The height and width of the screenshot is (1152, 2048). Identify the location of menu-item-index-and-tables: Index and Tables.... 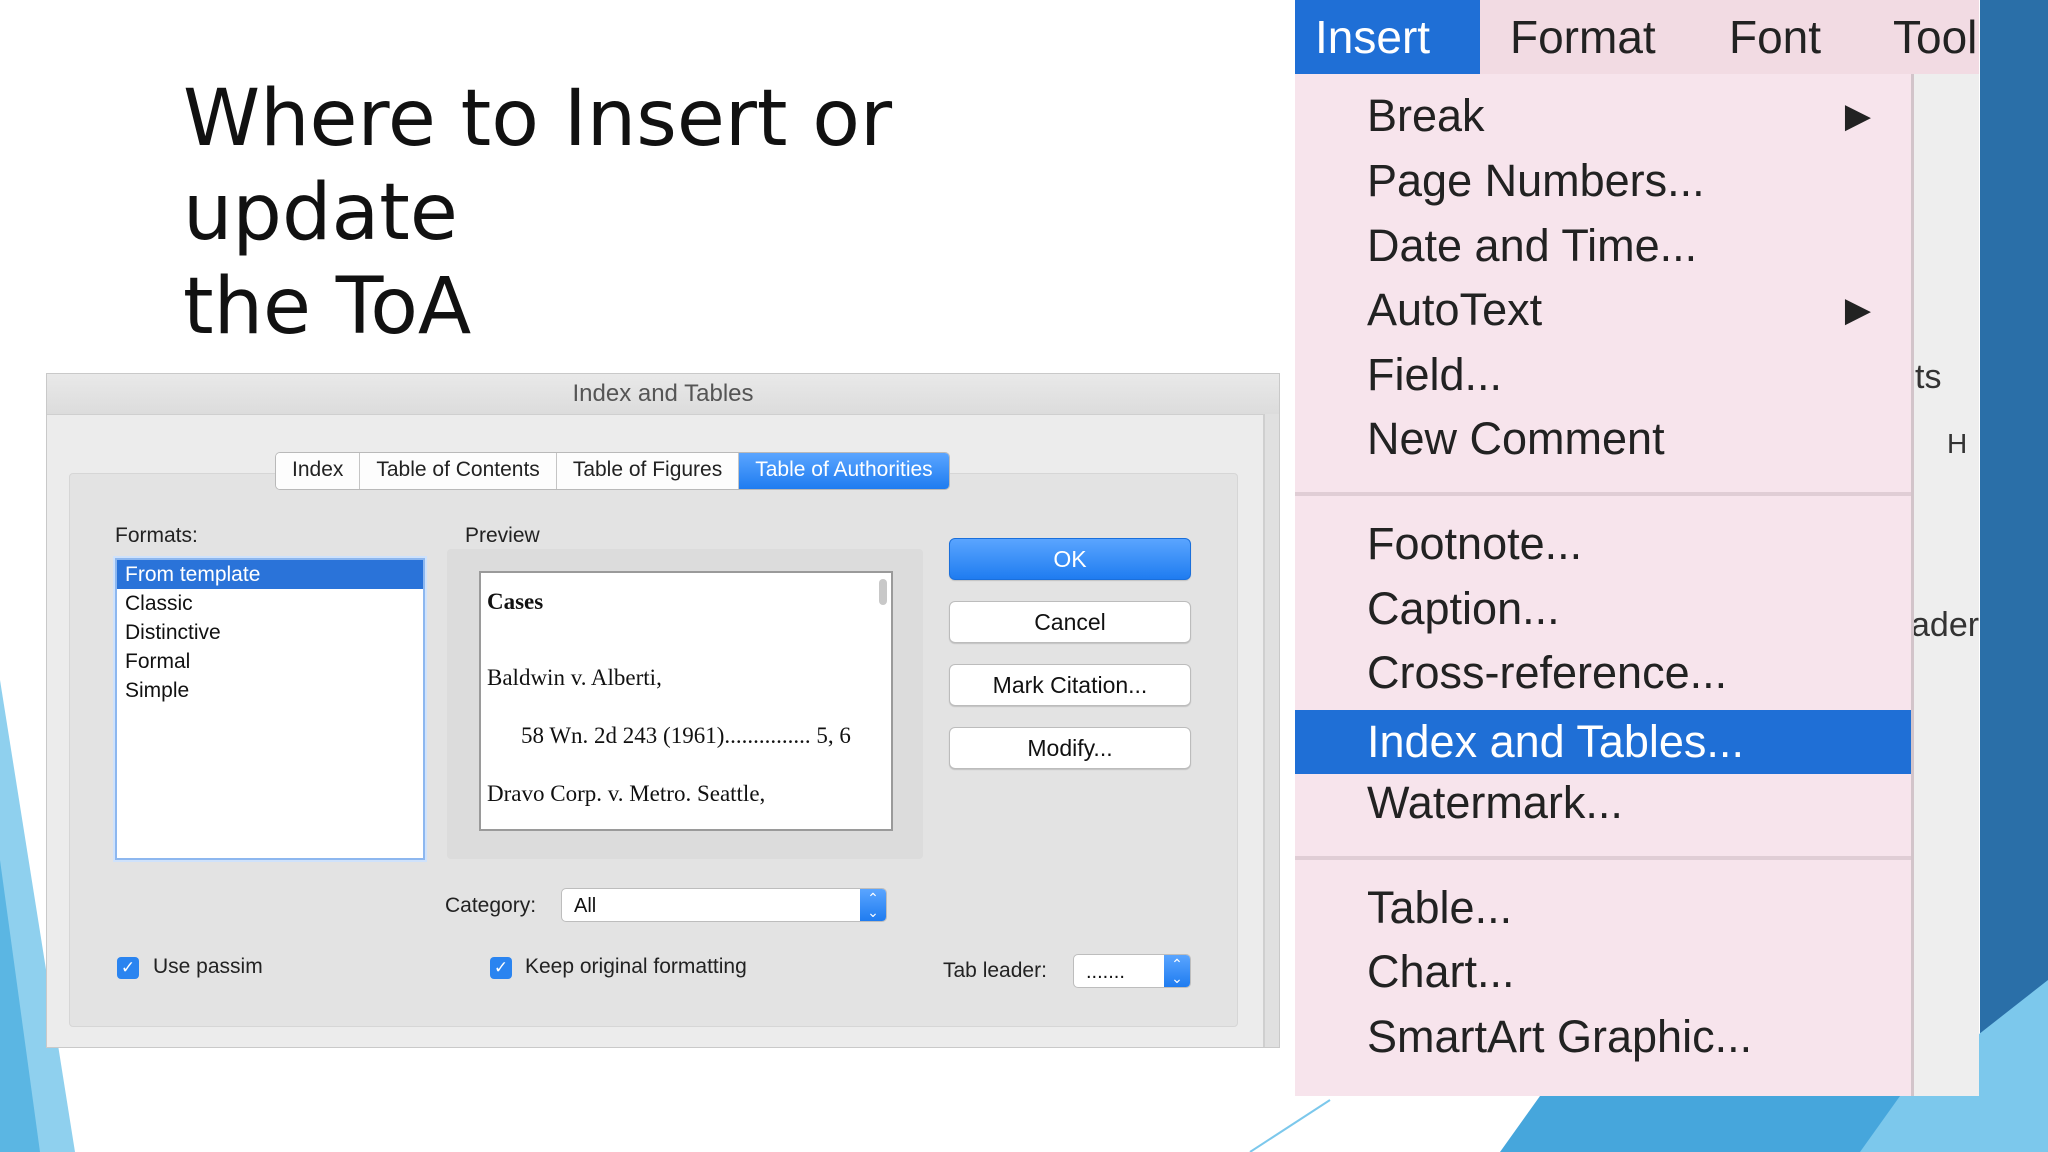
(1603, 742).